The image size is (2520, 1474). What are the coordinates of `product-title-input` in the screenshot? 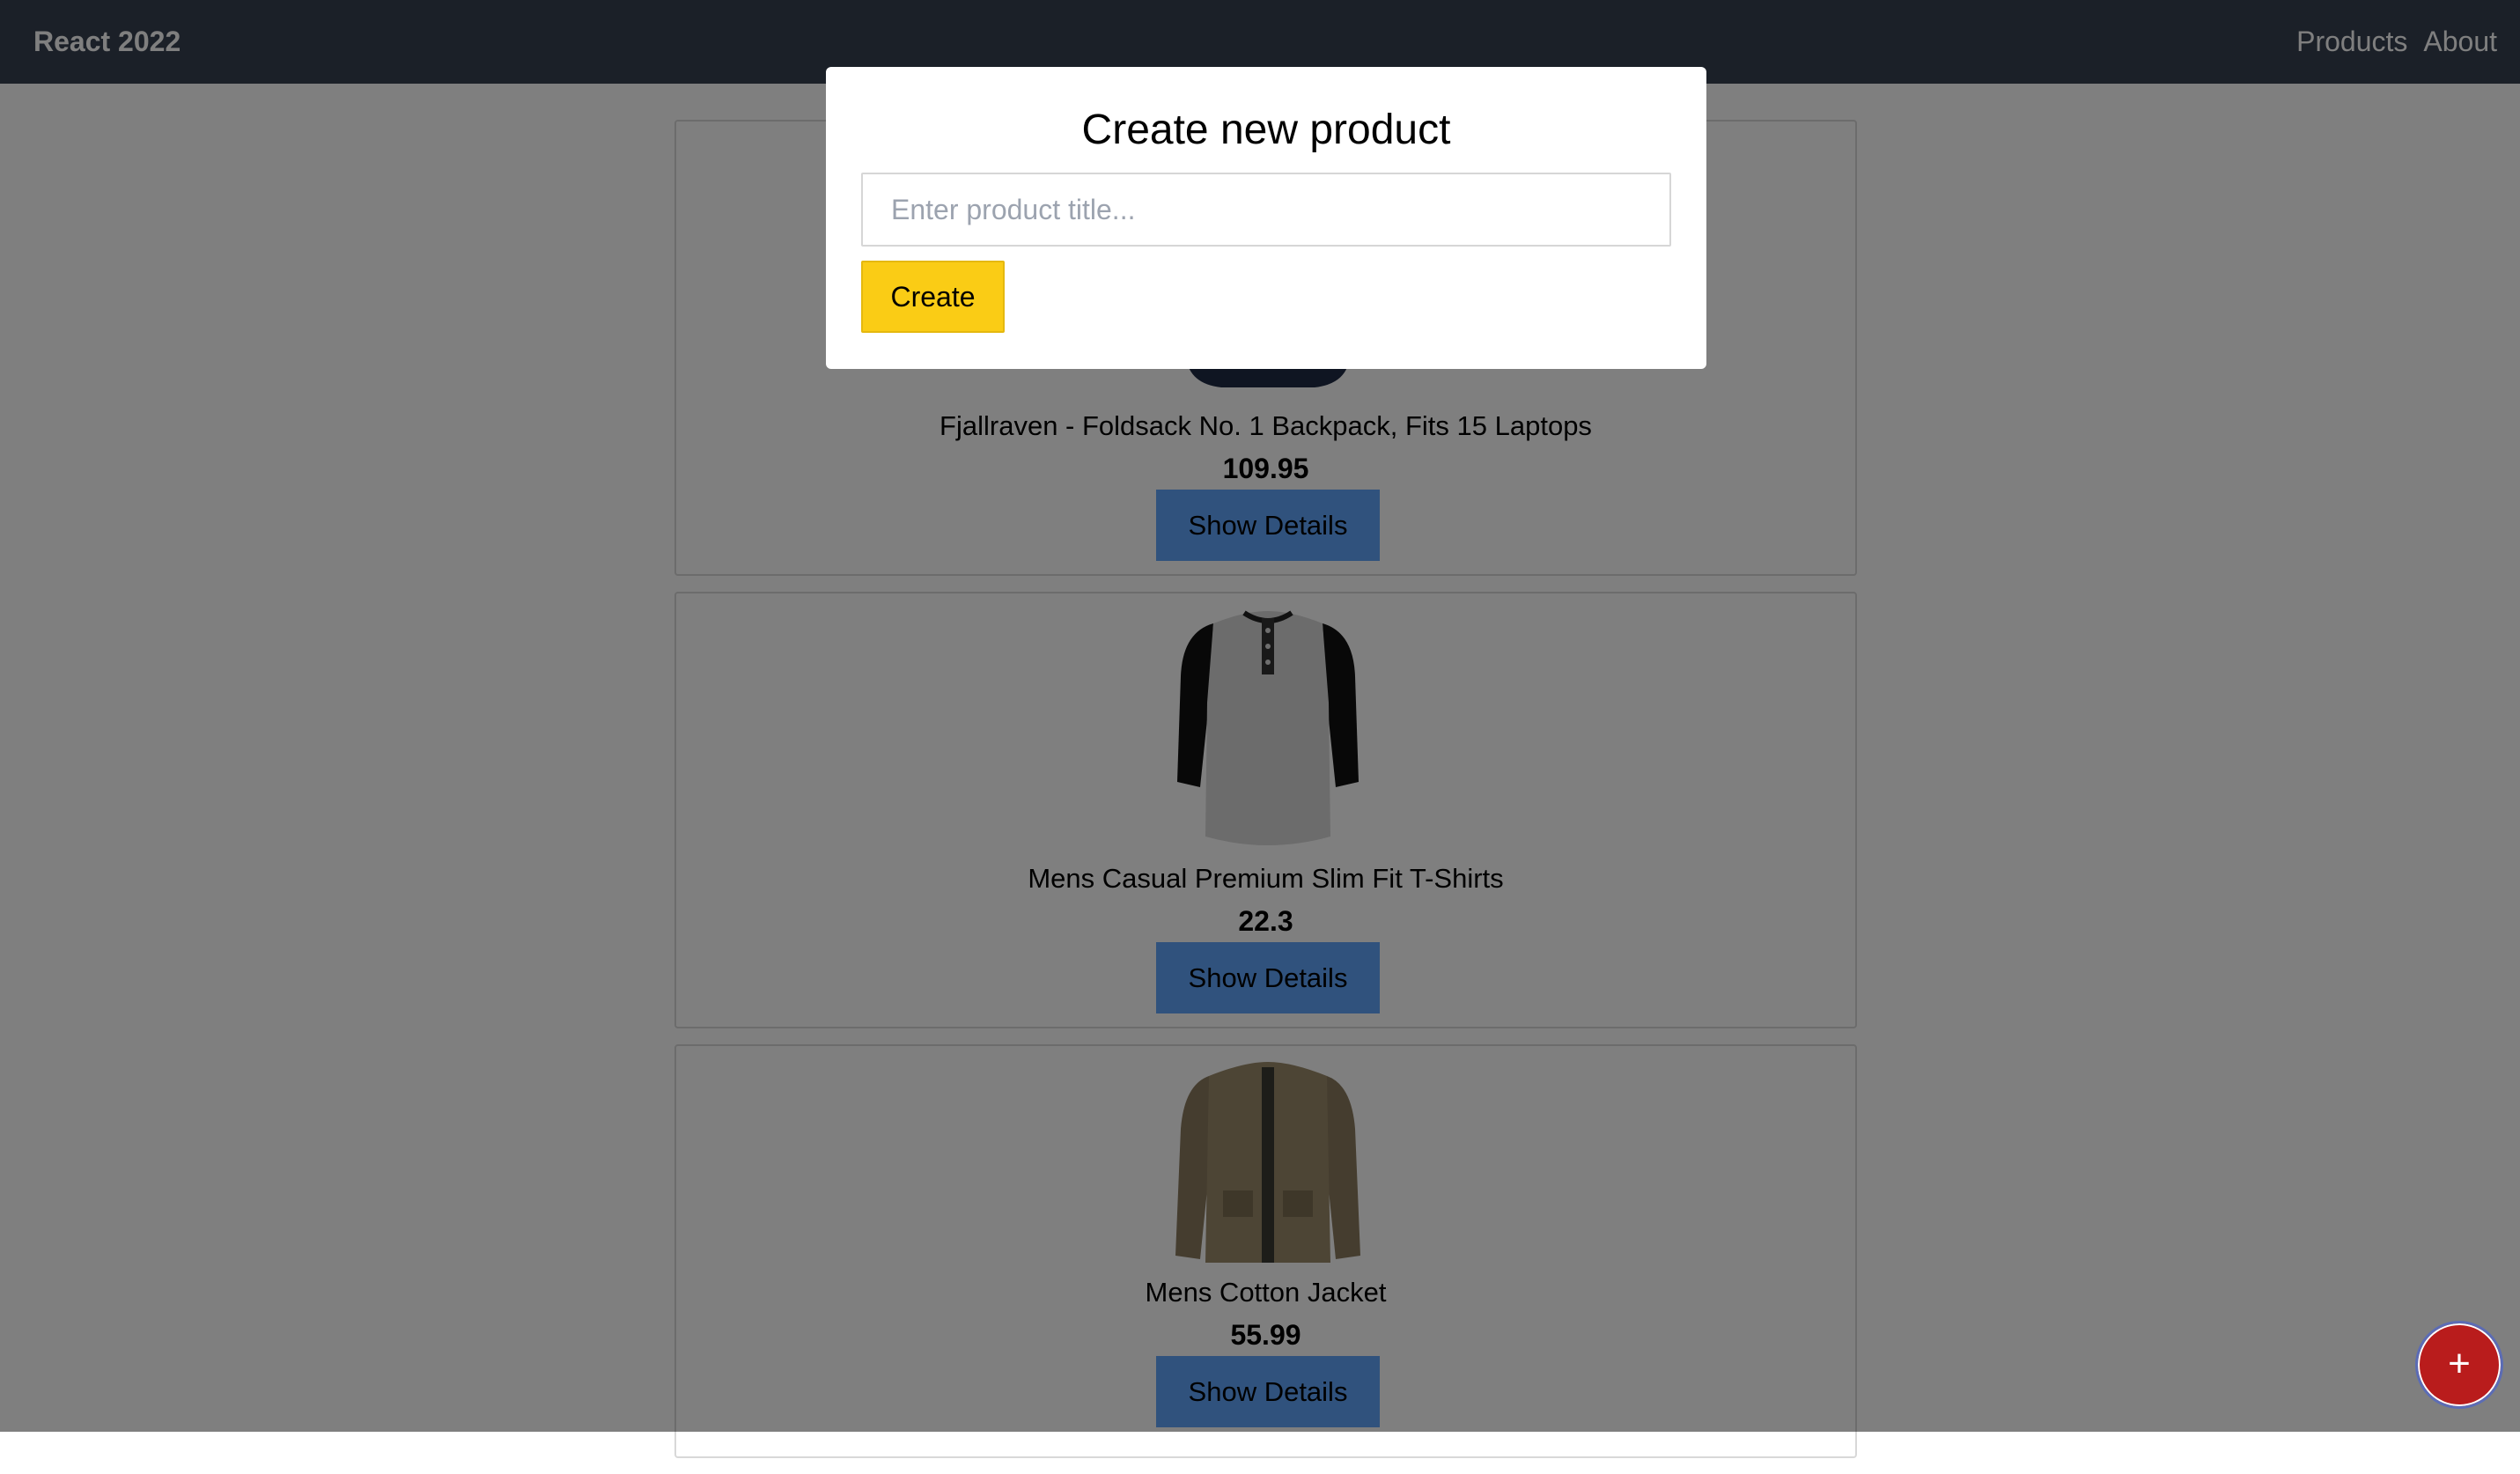 It's located at (1266, 210).